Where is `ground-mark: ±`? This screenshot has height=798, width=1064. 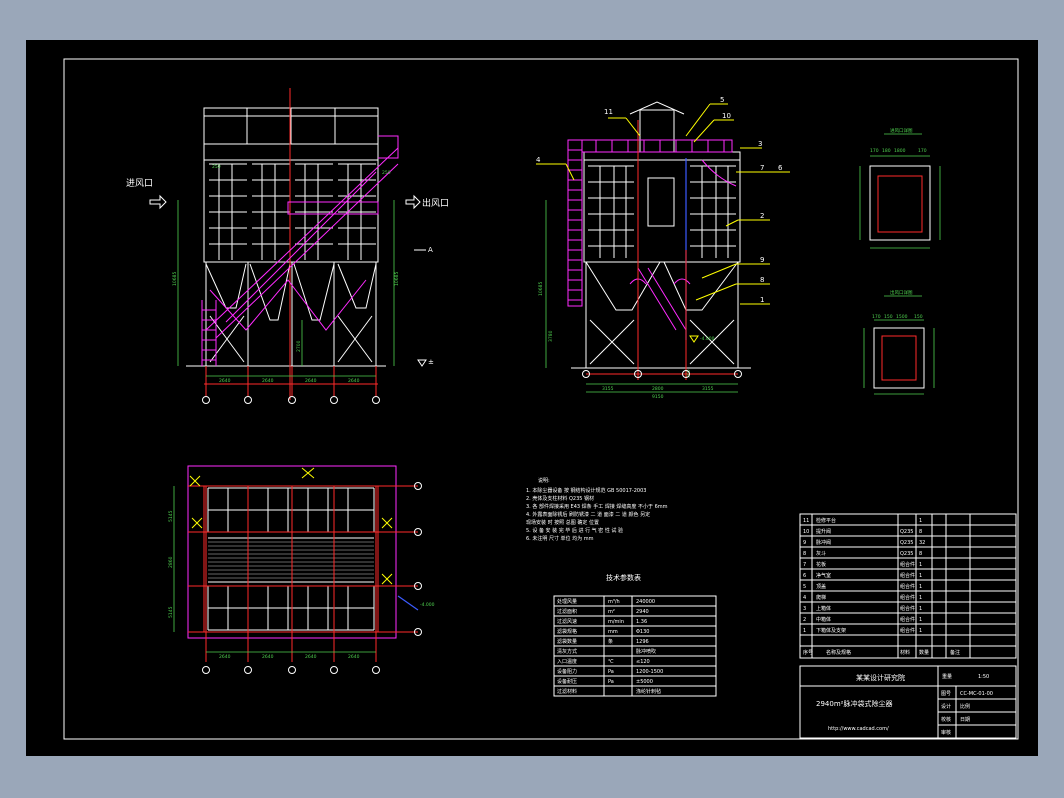 ground-mark: ± is located at coordinates (431, 362).